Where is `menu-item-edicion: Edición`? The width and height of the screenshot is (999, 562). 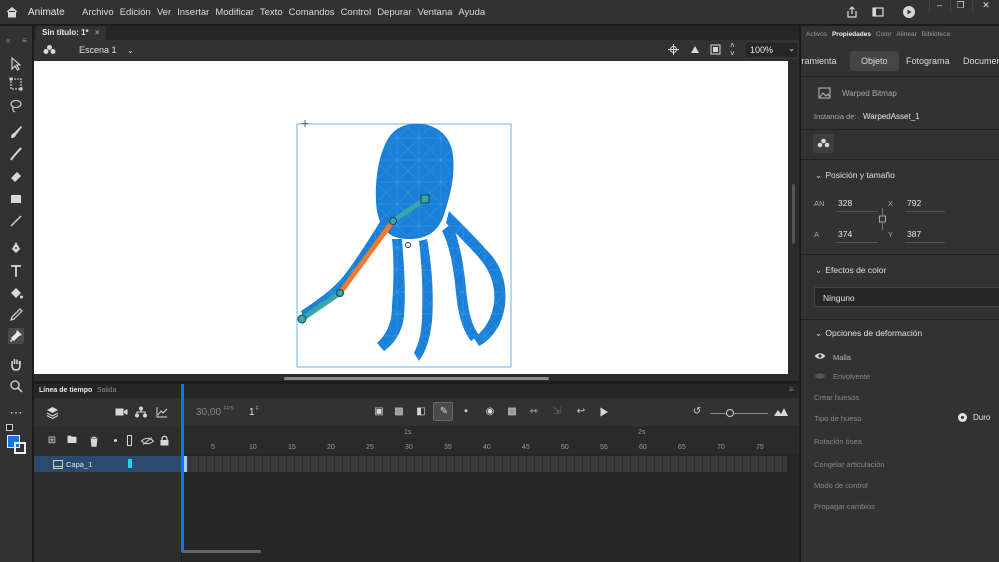
menu-item-edicion: Edición is located at coordinates (135, 12).